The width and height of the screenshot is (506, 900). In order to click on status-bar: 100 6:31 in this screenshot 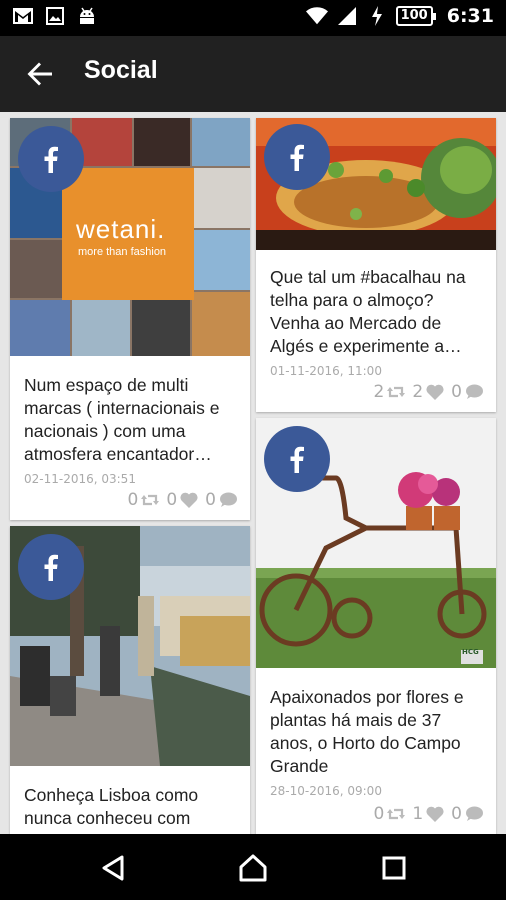, I will do `click(253, 18)`.